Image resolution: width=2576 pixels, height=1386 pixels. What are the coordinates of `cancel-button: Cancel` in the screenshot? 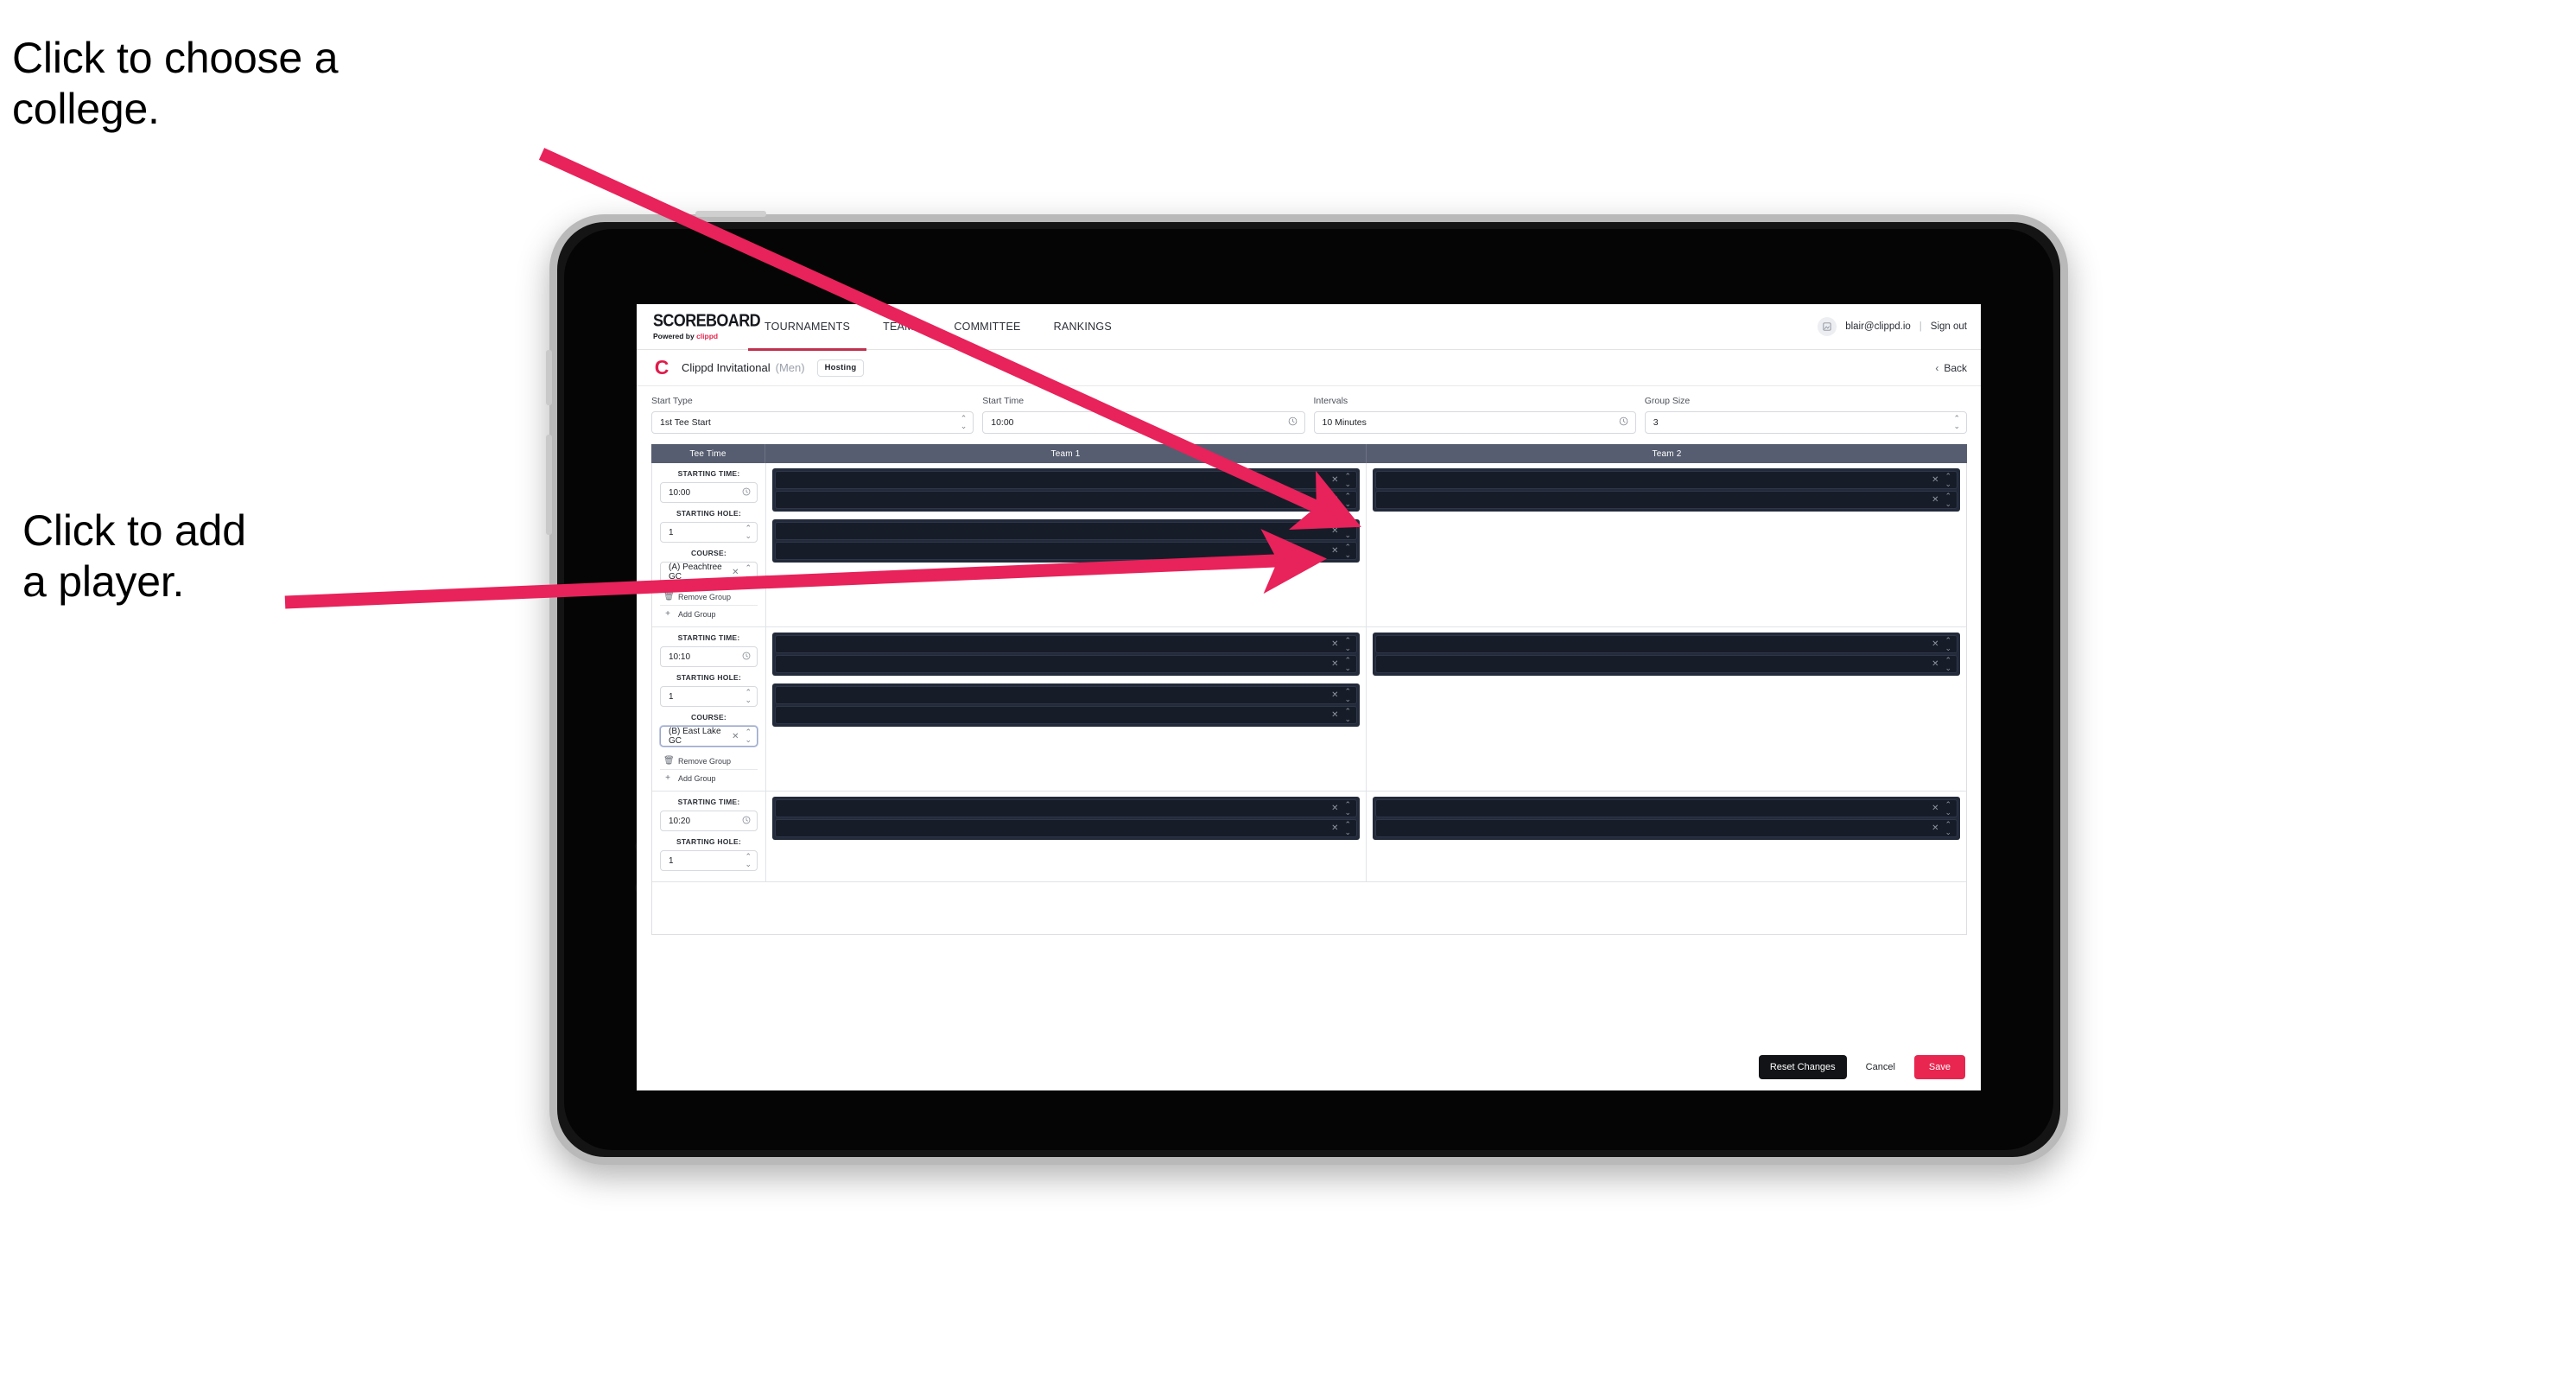 It's located at (1880, 1067).